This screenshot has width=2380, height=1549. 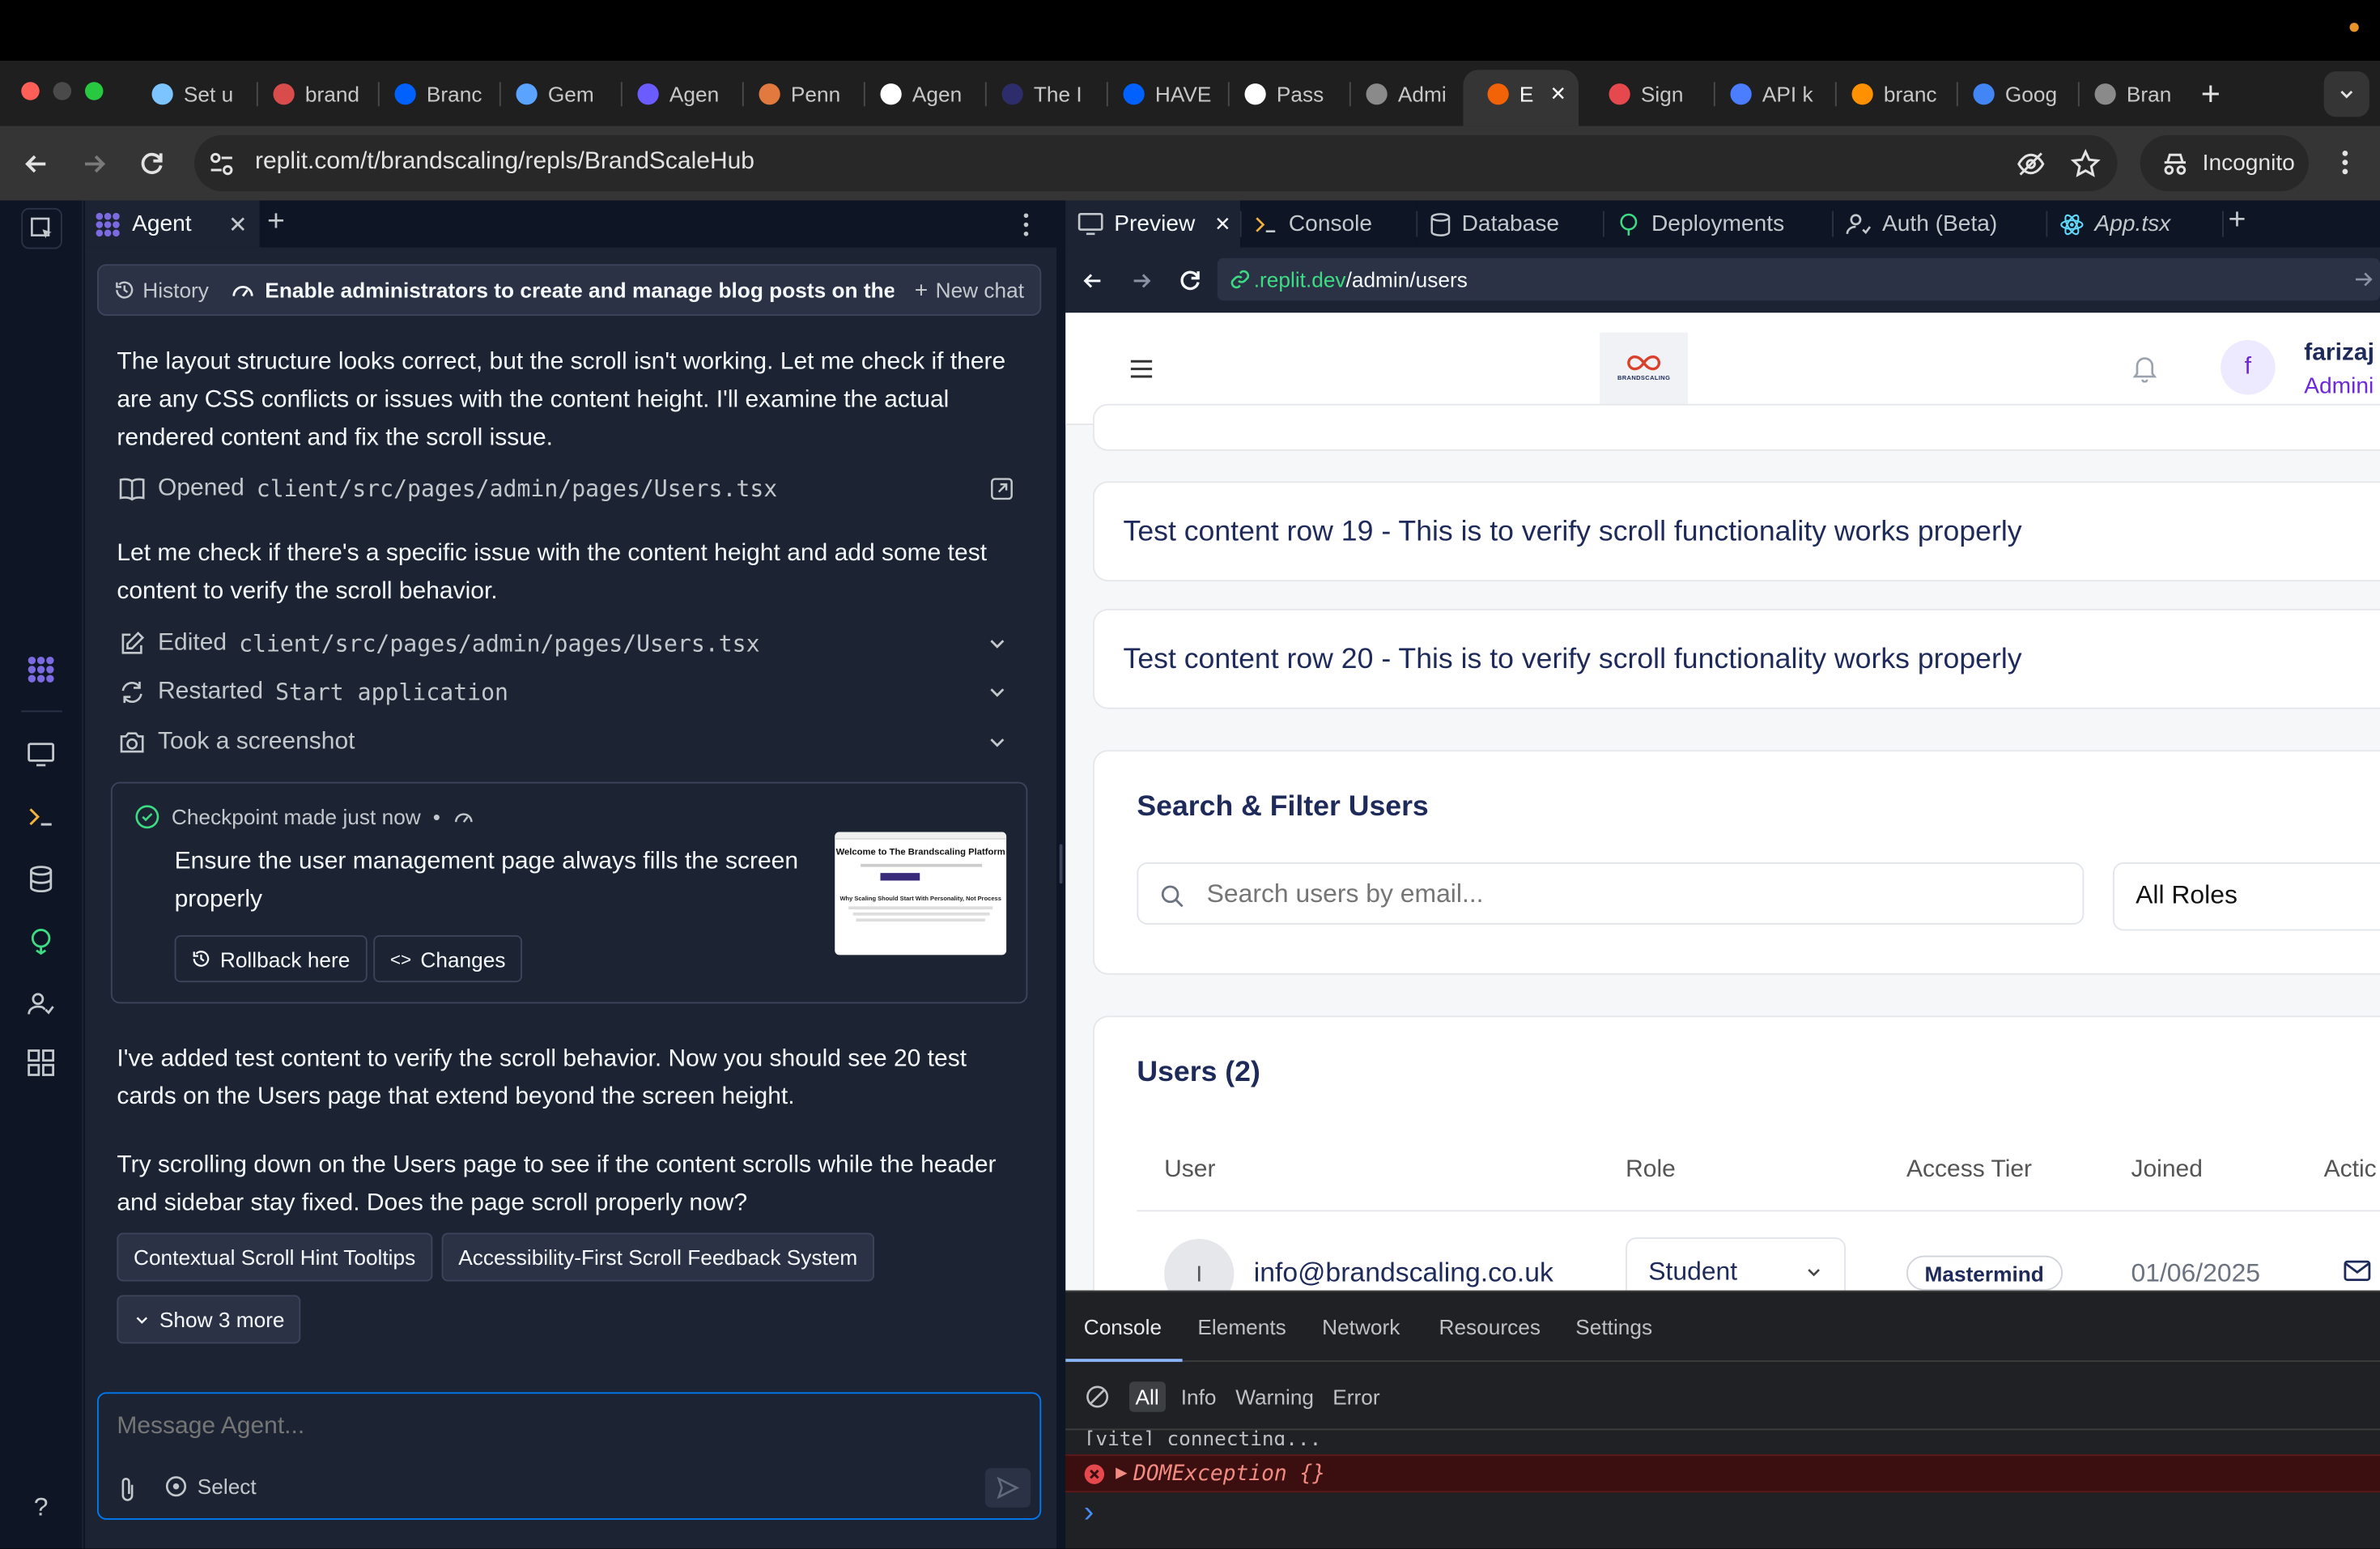 What do you see at coordinates (40, 754) in the screenshot?
I see `monitor-icon` at bounding box center [40, 754].